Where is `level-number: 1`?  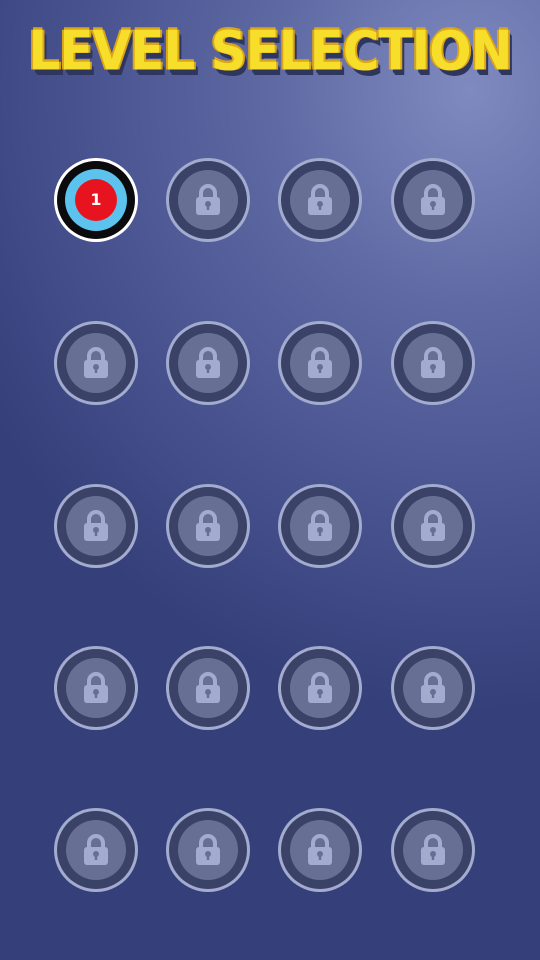
level-number: 1 is located at coordinates (96, 199).